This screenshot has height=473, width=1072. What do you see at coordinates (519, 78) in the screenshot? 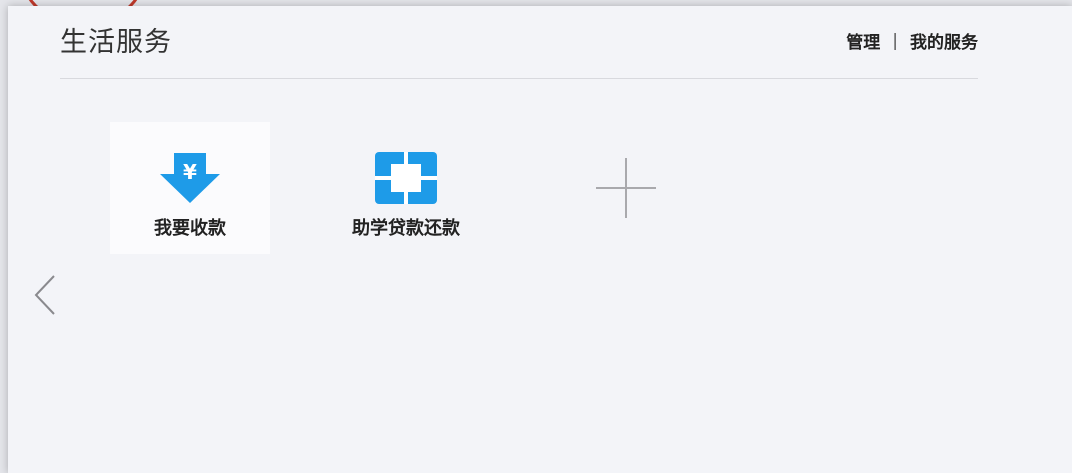
I see `header-divider` at bounding box center [519, 78].